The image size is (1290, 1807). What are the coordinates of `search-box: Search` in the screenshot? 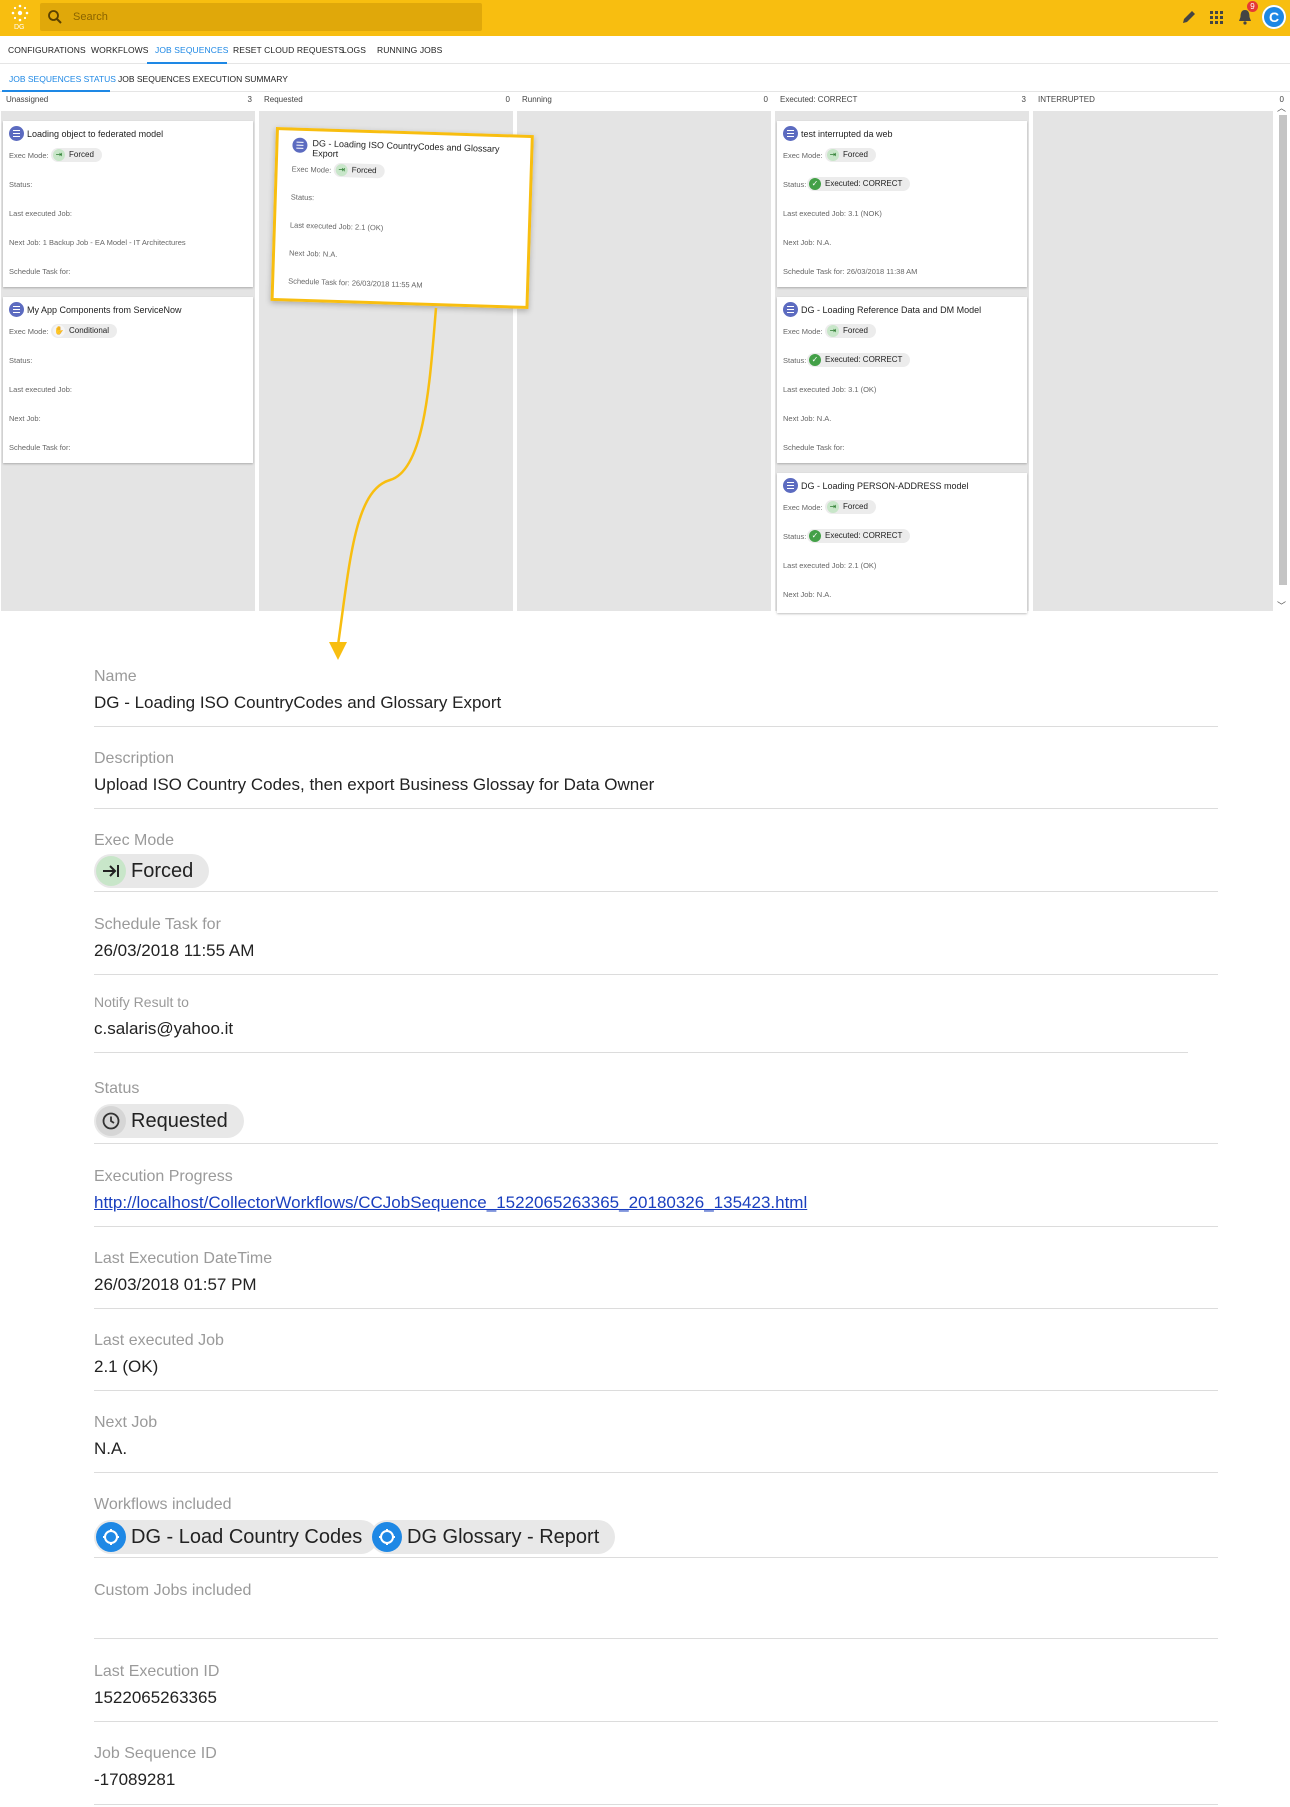 It's located at (261, 17).